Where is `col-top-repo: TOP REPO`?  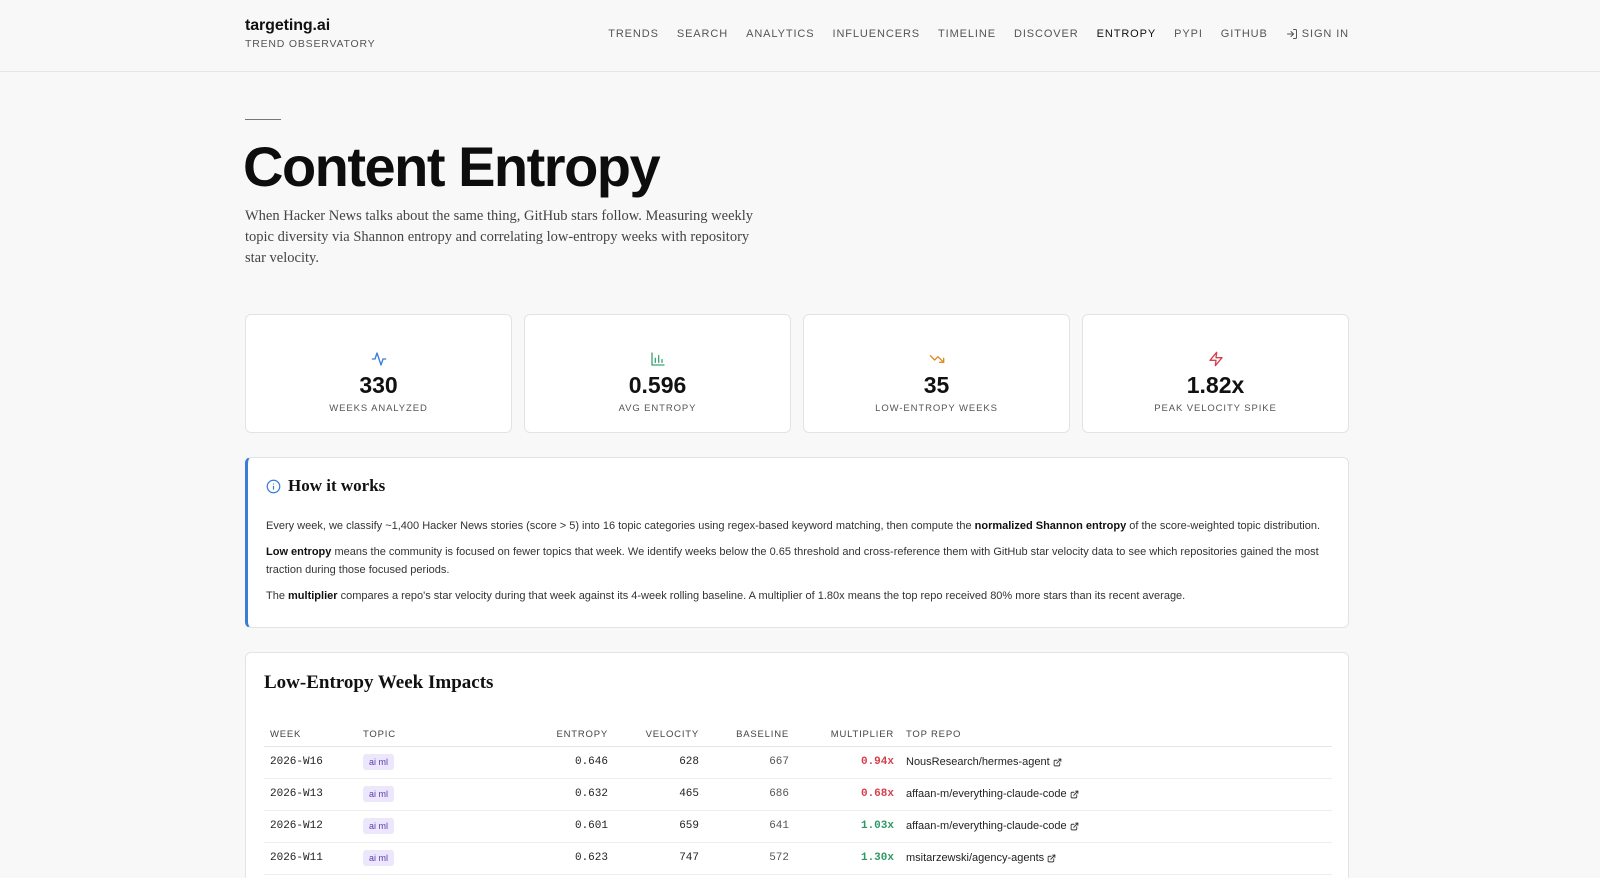 col-top-repo: TOP REPO is located at coordinates (1116, 735).